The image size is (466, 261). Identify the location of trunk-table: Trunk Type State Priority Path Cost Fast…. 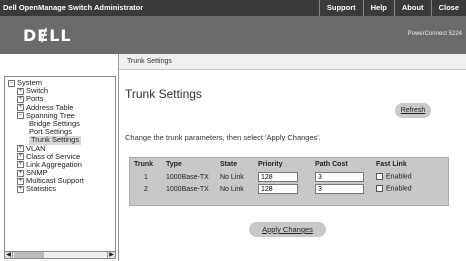
(290, 177).